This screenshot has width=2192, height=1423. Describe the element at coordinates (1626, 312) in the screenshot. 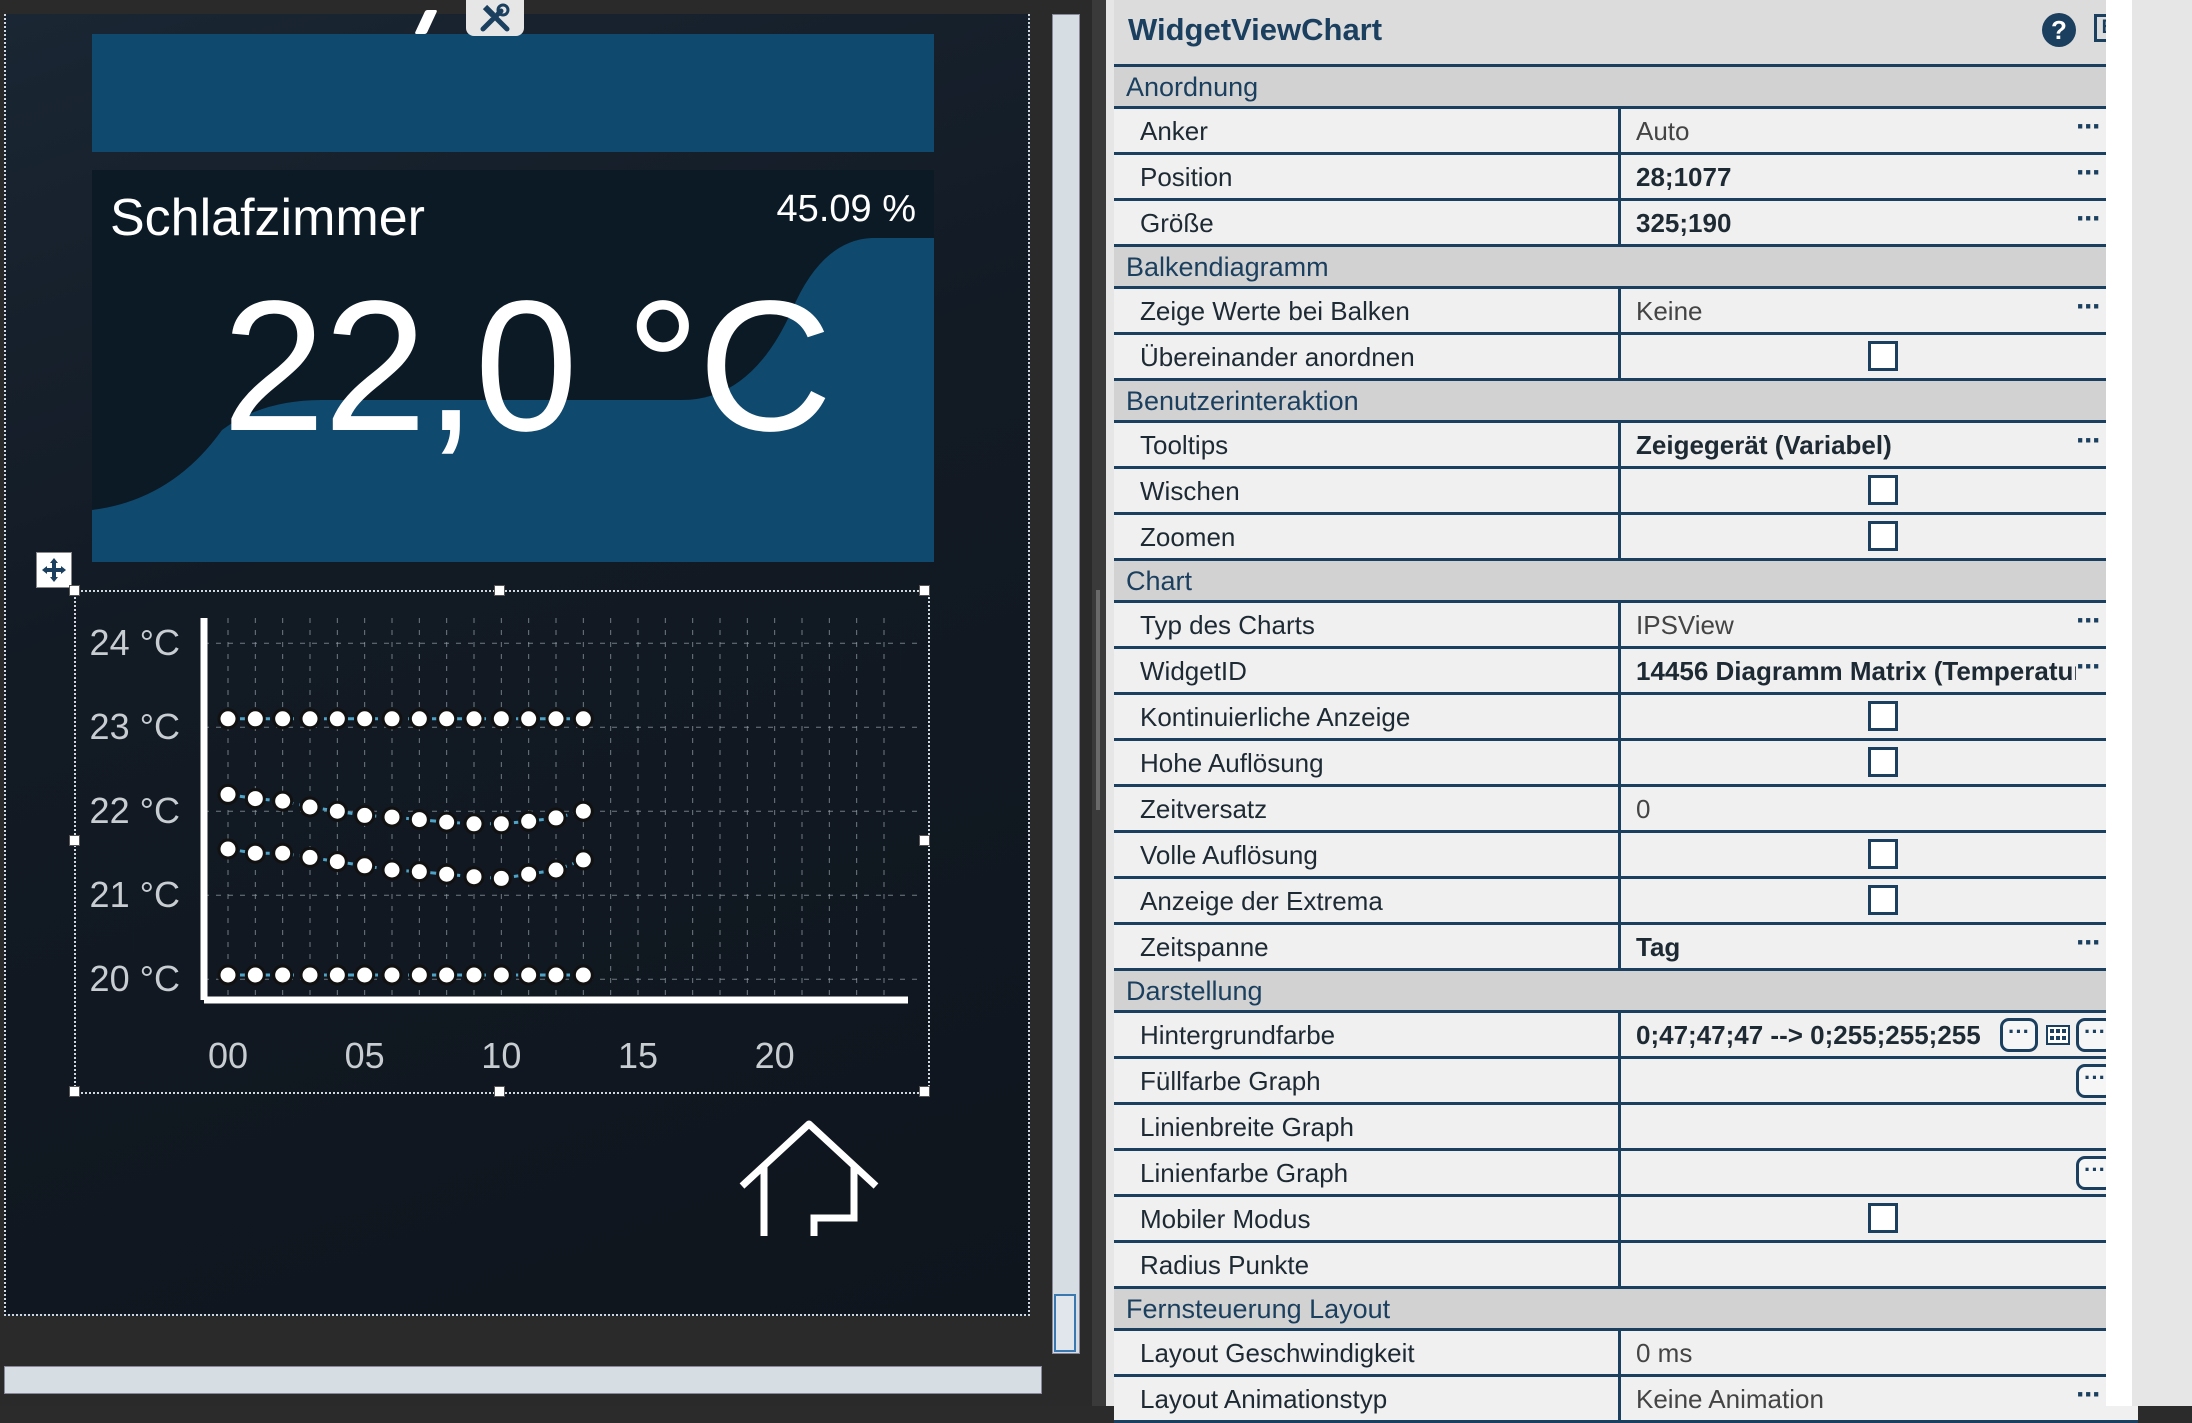

I see `property-row-zeige-werte: Zeige Werte bei Balken Keine ···` at that location.